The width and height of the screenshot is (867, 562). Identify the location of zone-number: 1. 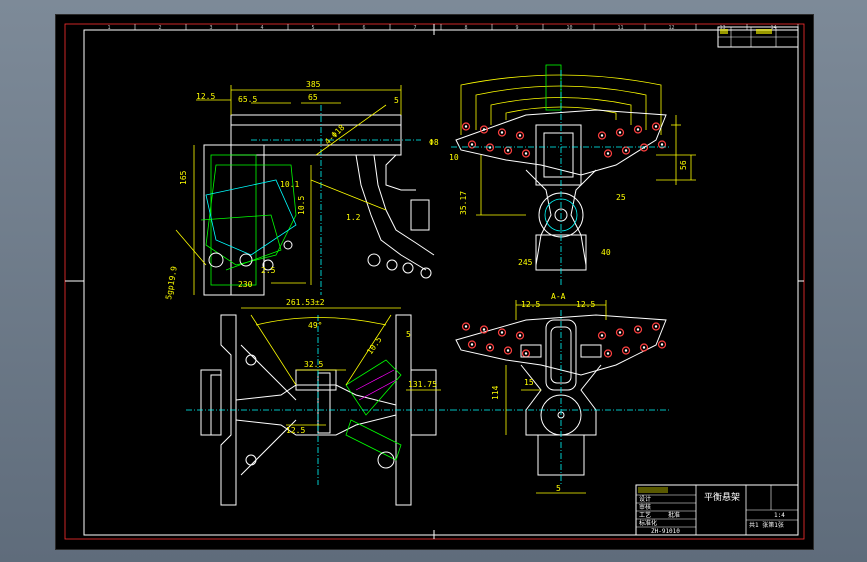
(109, 28).